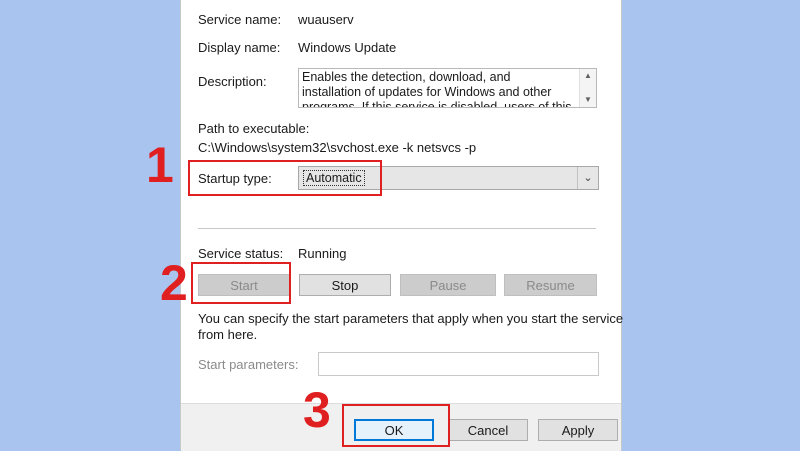  I want to click on display-name-value: Windows Update, so click(347, 47).